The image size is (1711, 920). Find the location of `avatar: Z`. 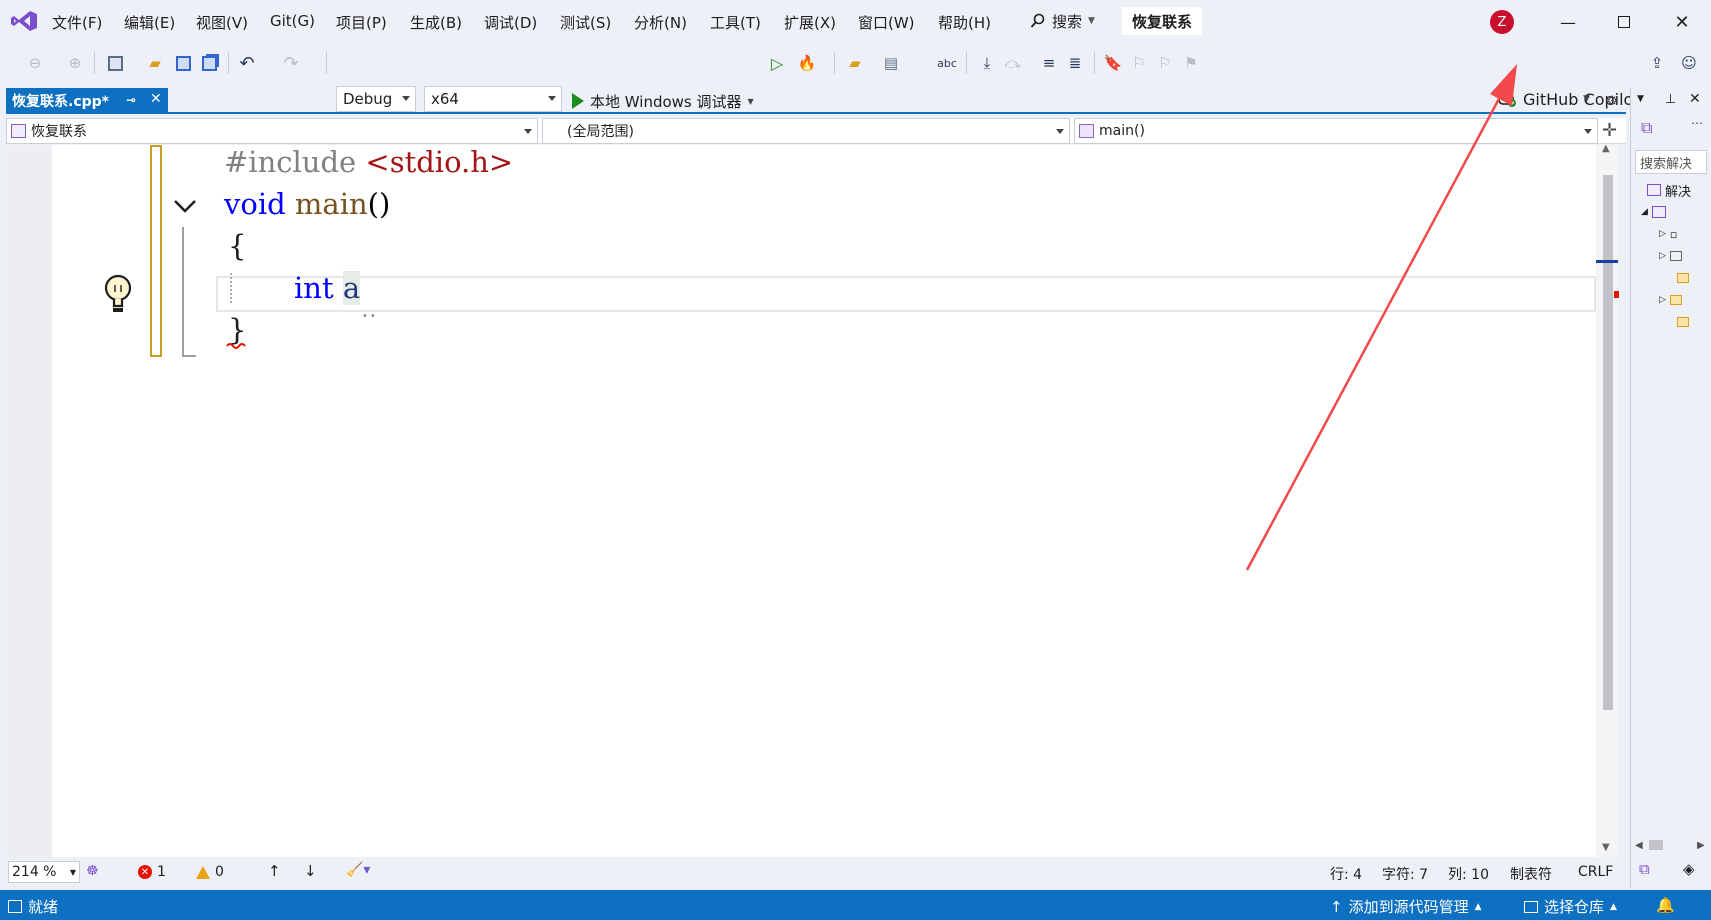

avatar: Z is located at coordinates (1502, 22).